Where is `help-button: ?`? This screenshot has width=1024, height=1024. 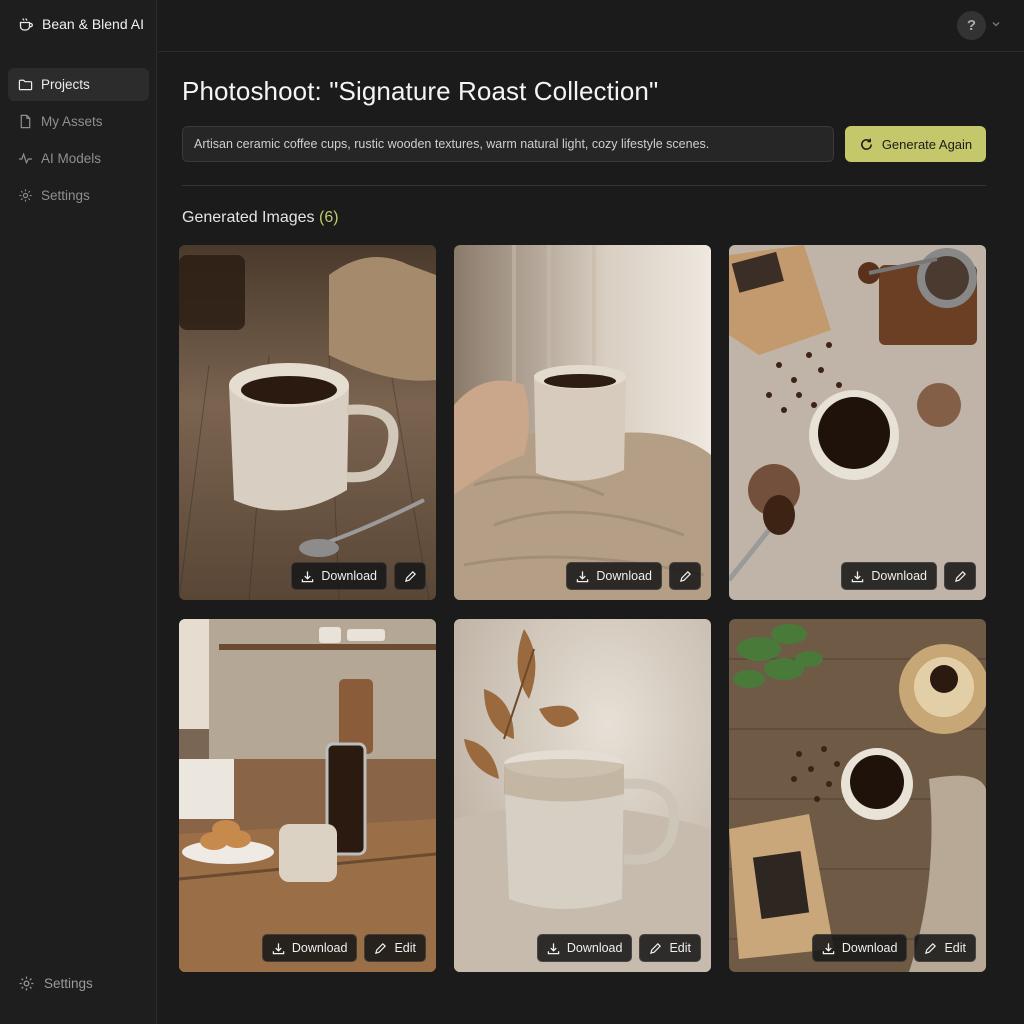 help-button: ? is located at coordinates (971, 25).